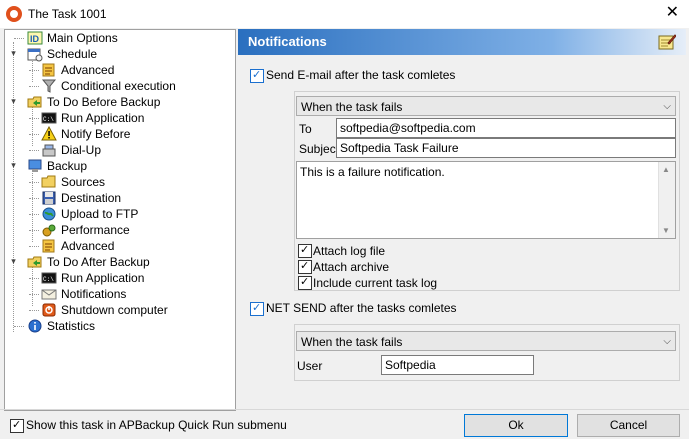 The width and height of the screenshot is (689, 439). I want to click on tree-item-conditional-execution: Conditional execution, so click(129, 86).